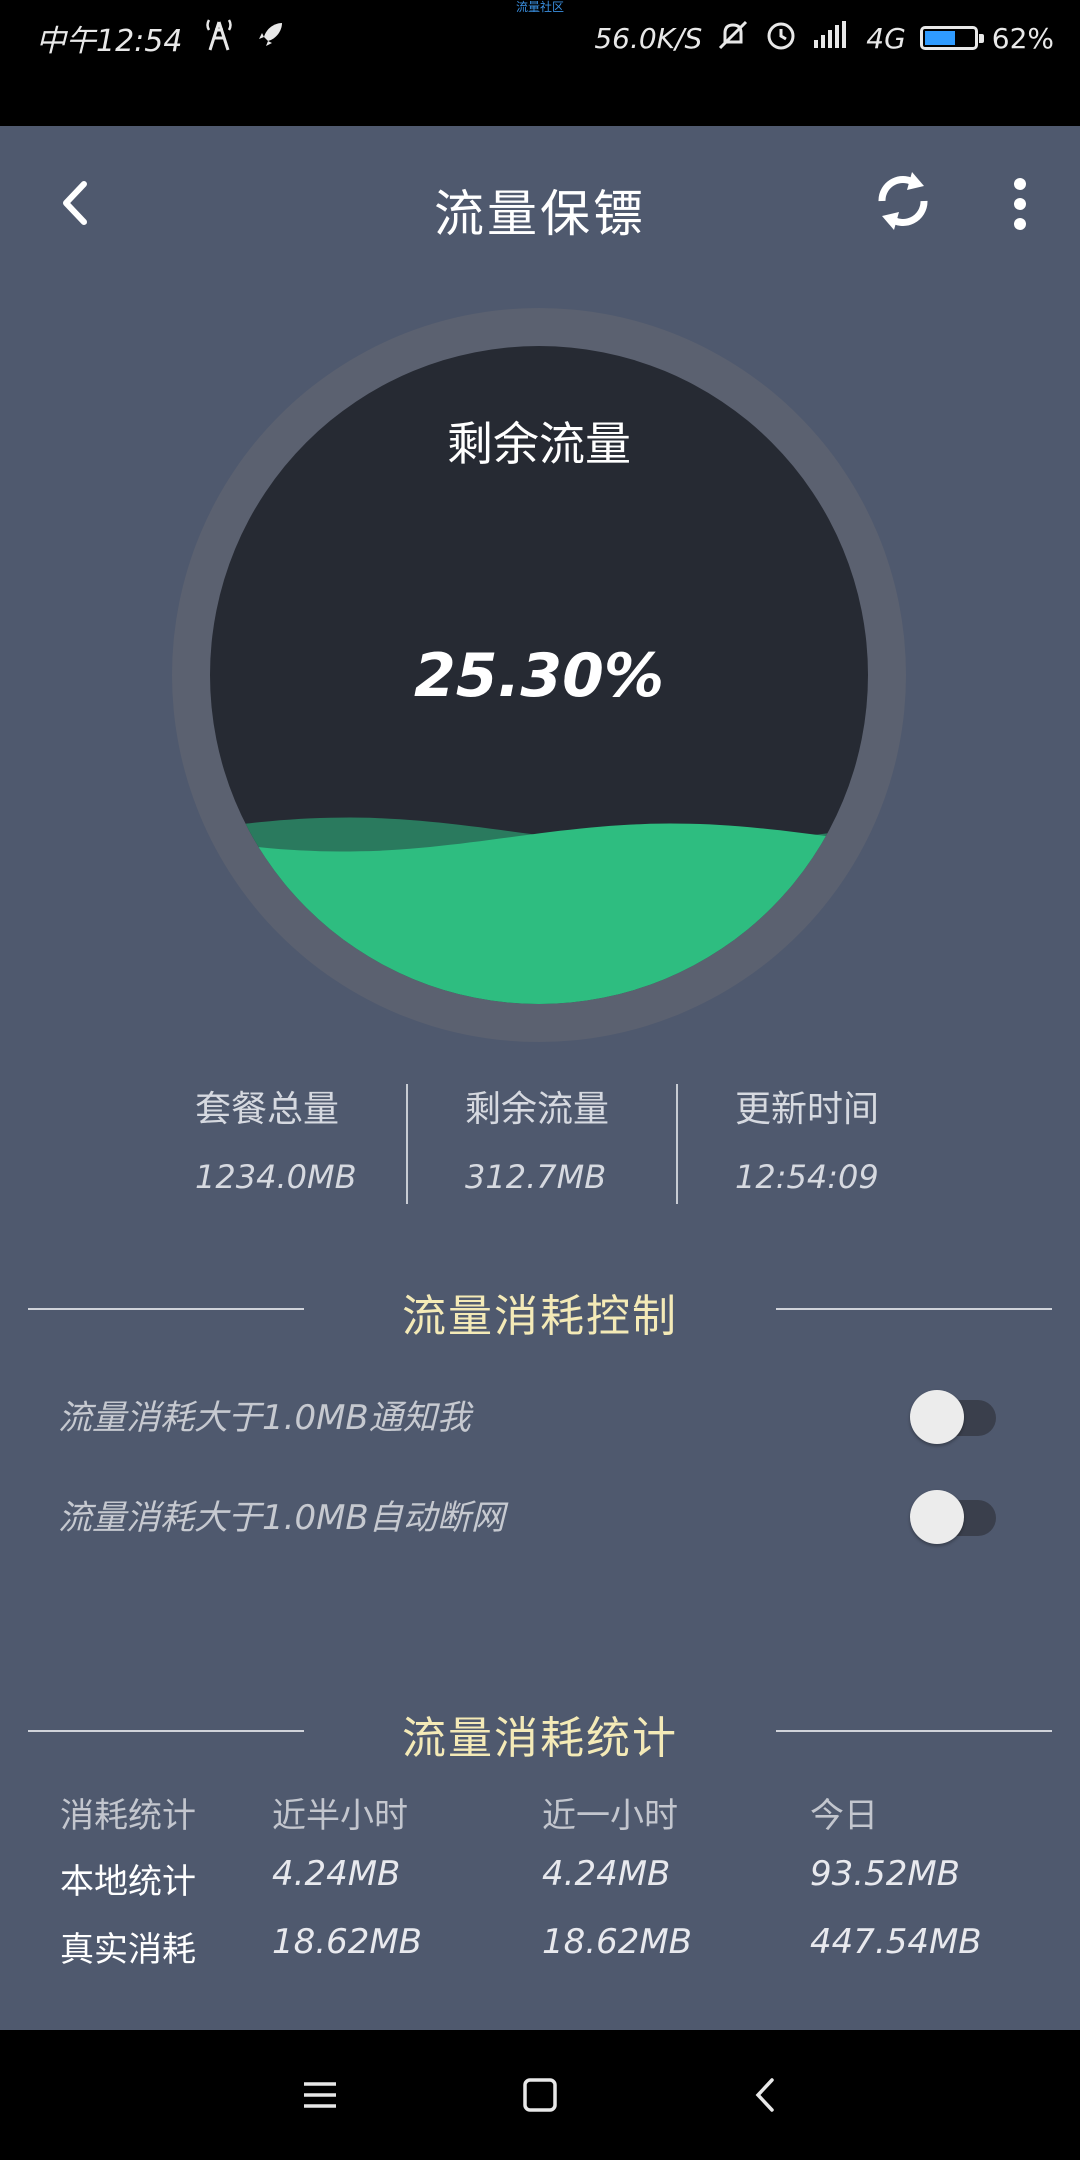  What do you see at coordinates (540, 1738) in the screenshot?
I see `stats-heading: 流量消耗统计` at bounding box center [540, 1738].